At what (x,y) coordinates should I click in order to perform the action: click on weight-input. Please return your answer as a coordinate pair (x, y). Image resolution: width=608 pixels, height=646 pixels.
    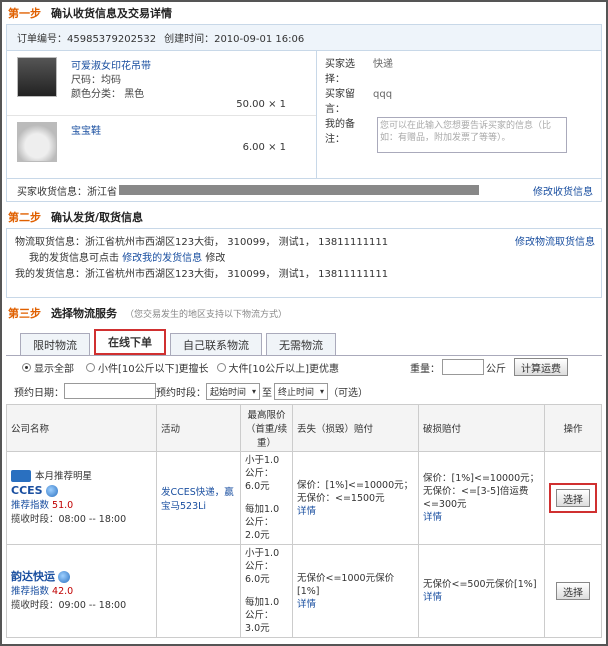
    Looking at the image, I should click on (463, 367).